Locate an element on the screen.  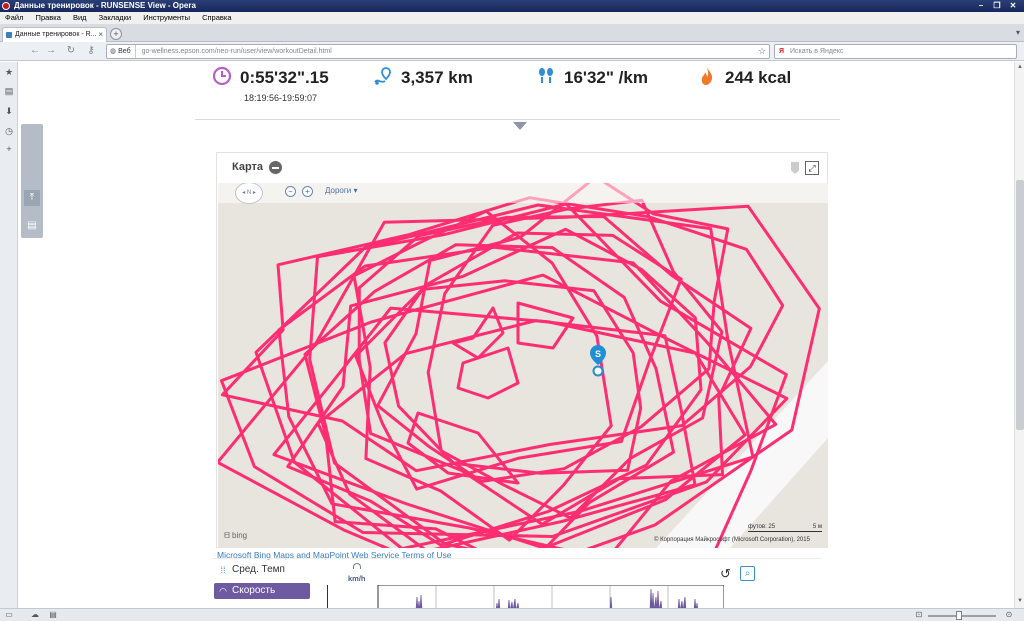
zoom-track is located at coordinates (962, 616).